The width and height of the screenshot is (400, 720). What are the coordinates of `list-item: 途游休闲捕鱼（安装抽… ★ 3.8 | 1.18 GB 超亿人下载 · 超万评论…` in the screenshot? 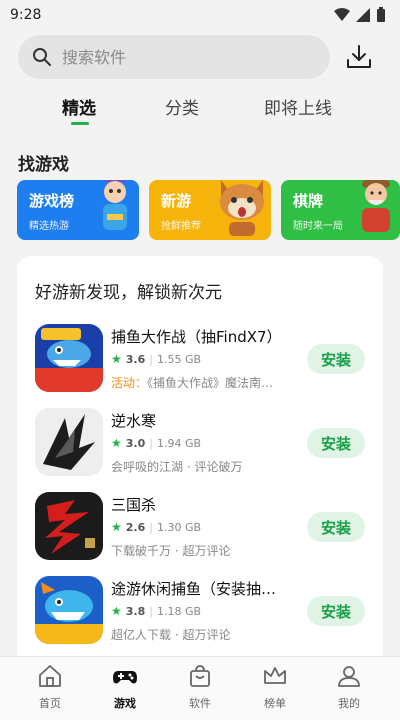 It's located at (200, 618).